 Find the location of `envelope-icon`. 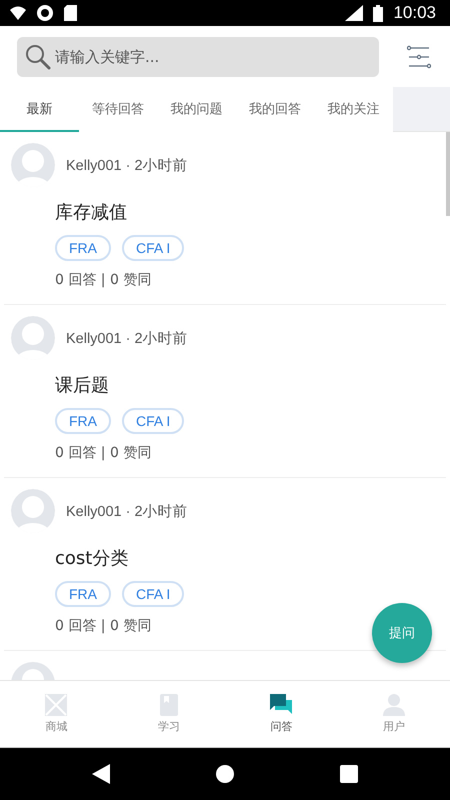

envelope-icon is located at coordinates (56, 705).